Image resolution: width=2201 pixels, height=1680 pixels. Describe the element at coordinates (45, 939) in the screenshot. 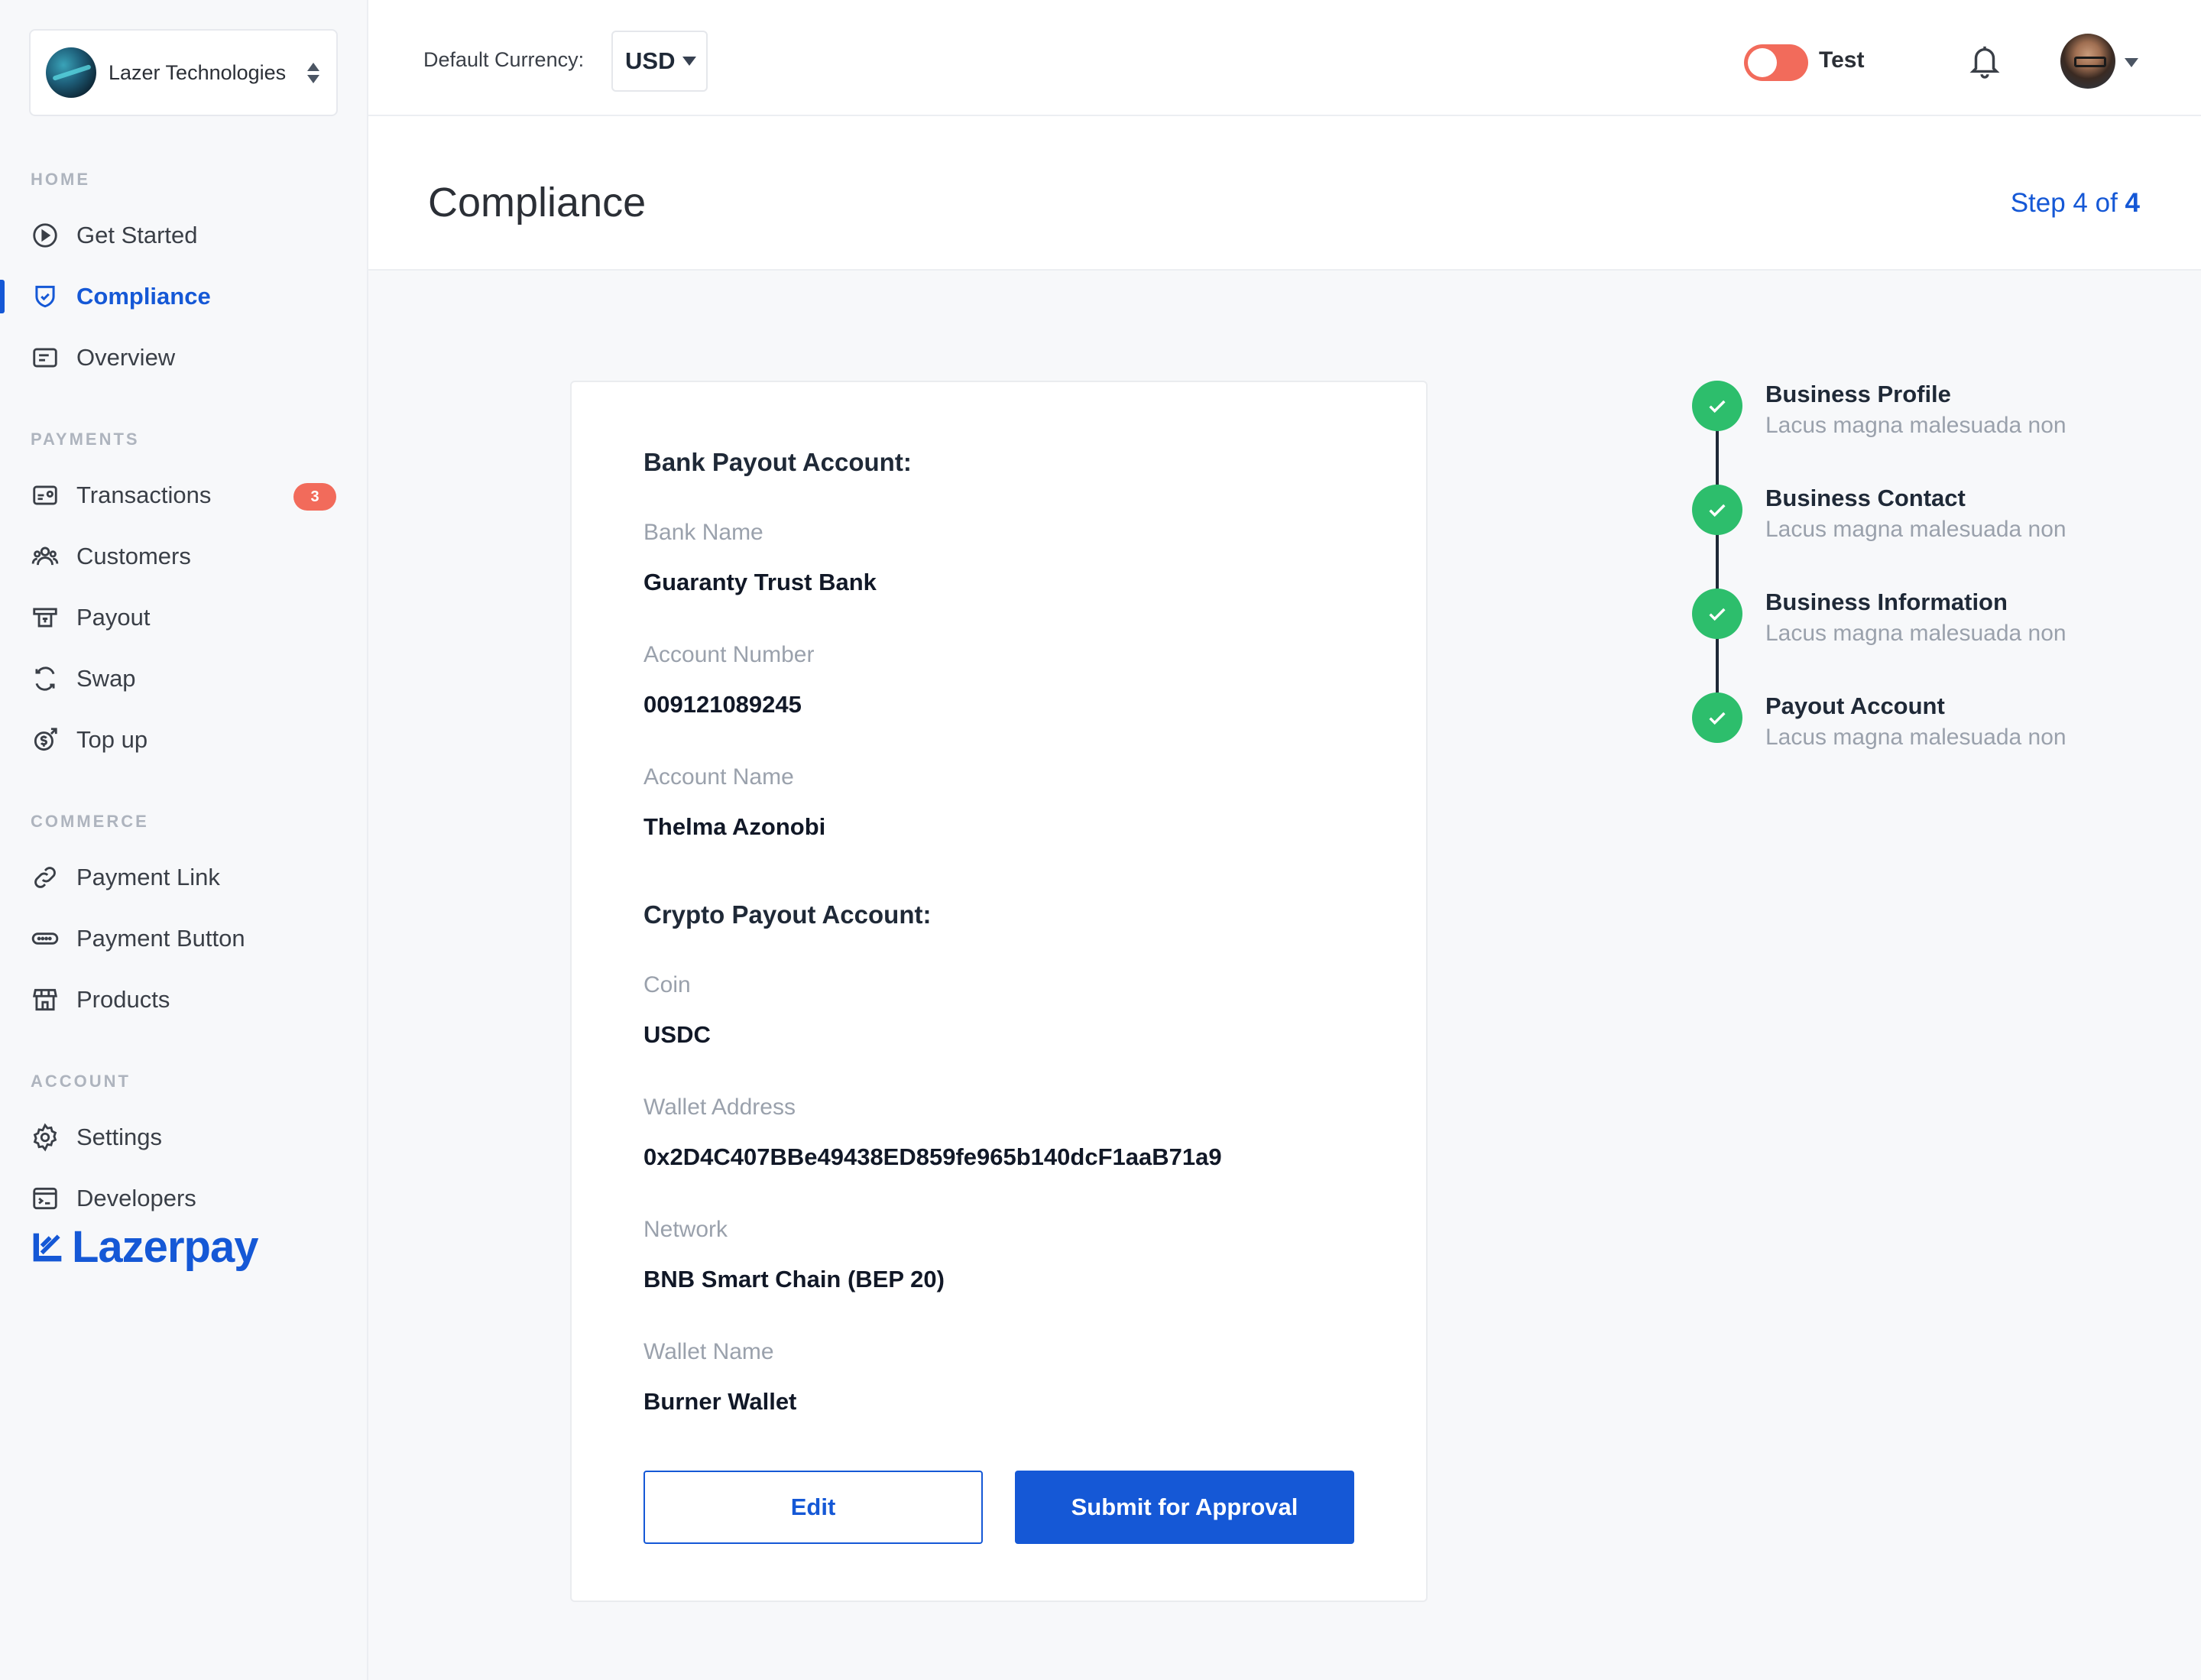

I see `payment-button-icon` at that location.